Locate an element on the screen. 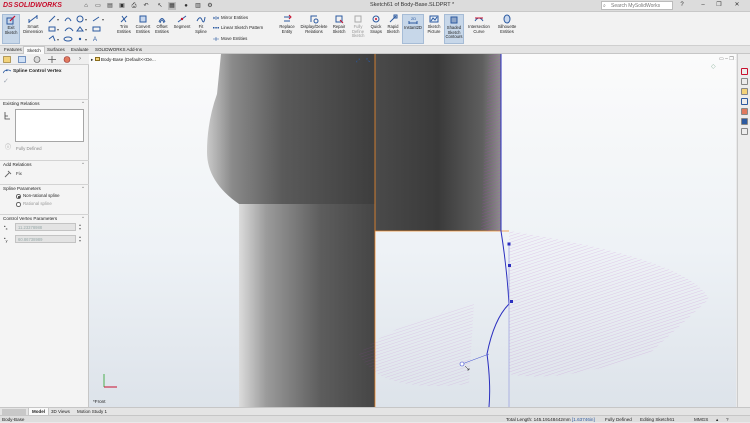  segment-button: Segment is located at coordinates (182, 29).